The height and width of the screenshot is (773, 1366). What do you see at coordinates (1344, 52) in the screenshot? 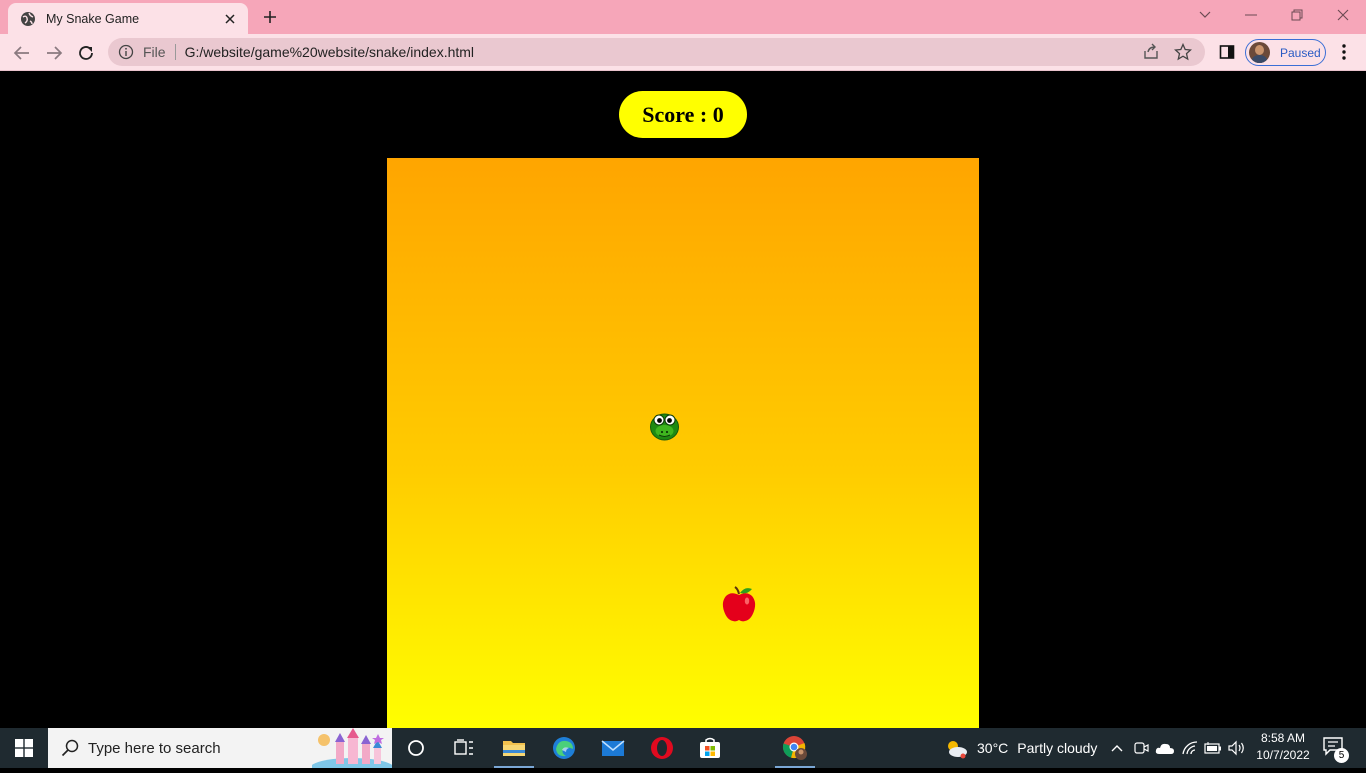
I see `kebab-menu-icon` at bounding box center [1344, 52].